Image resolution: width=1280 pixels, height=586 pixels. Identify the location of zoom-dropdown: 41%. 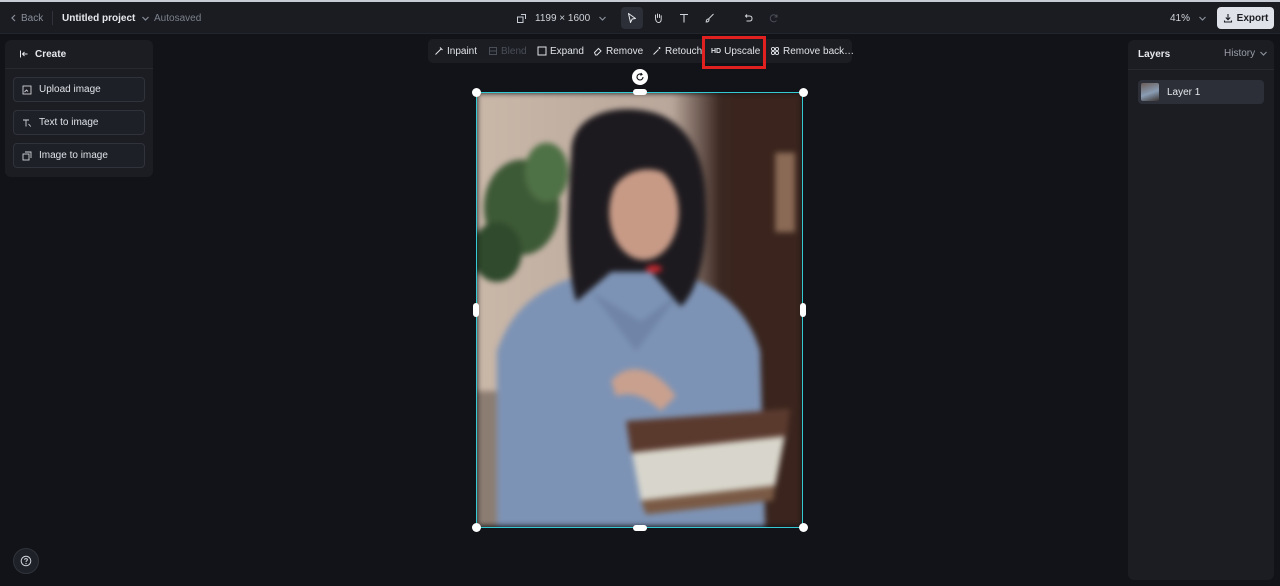
(1188, 18).